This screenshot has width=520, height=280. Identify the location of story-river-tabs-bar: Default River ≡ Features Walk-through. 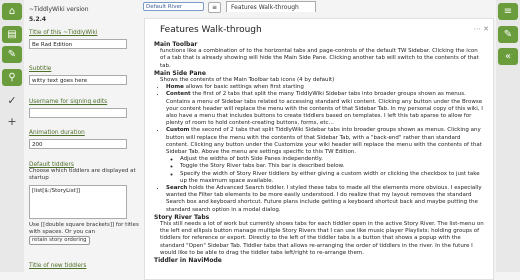
(319, 7).